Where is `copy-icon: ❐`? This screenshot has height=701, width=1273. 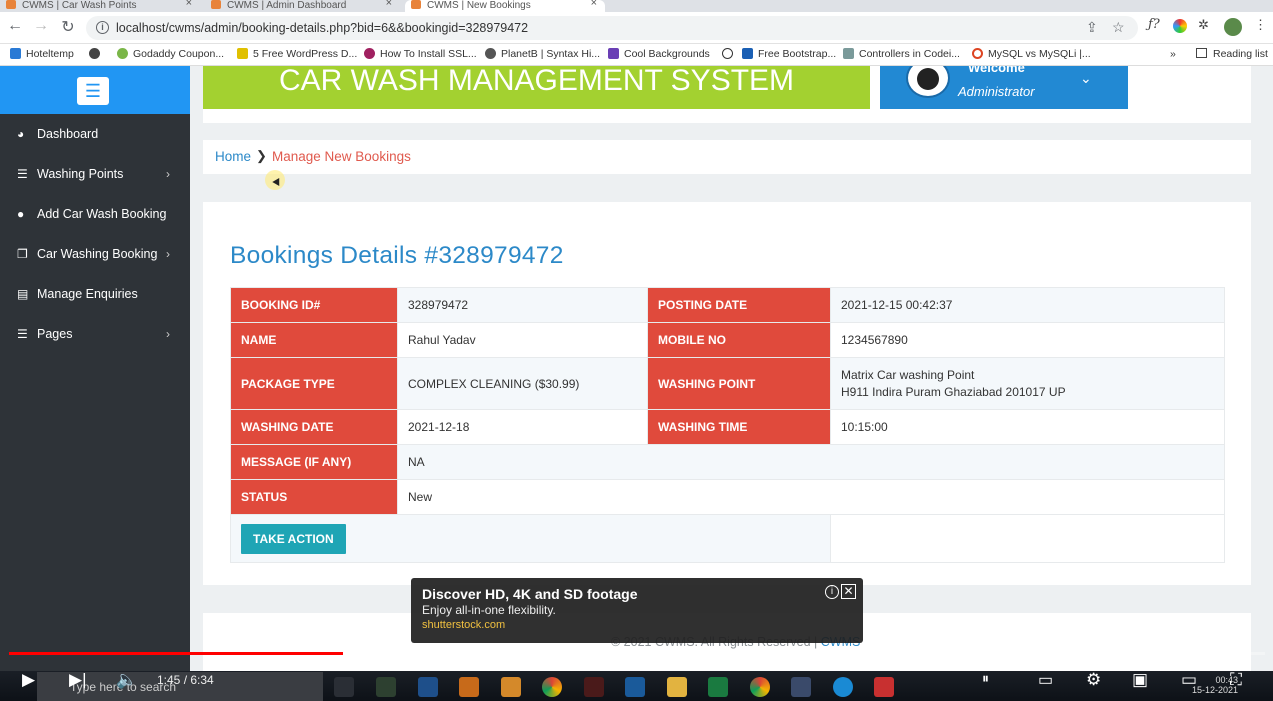 copy-icon: ❐ is located at coordinates (22, 254).